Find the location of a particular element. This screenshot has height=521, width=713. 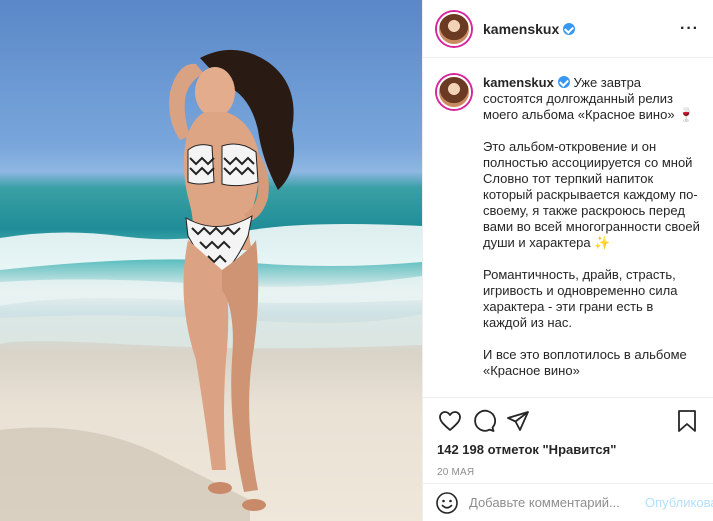

paper-plane-icon is located at coordinates (518, 421).